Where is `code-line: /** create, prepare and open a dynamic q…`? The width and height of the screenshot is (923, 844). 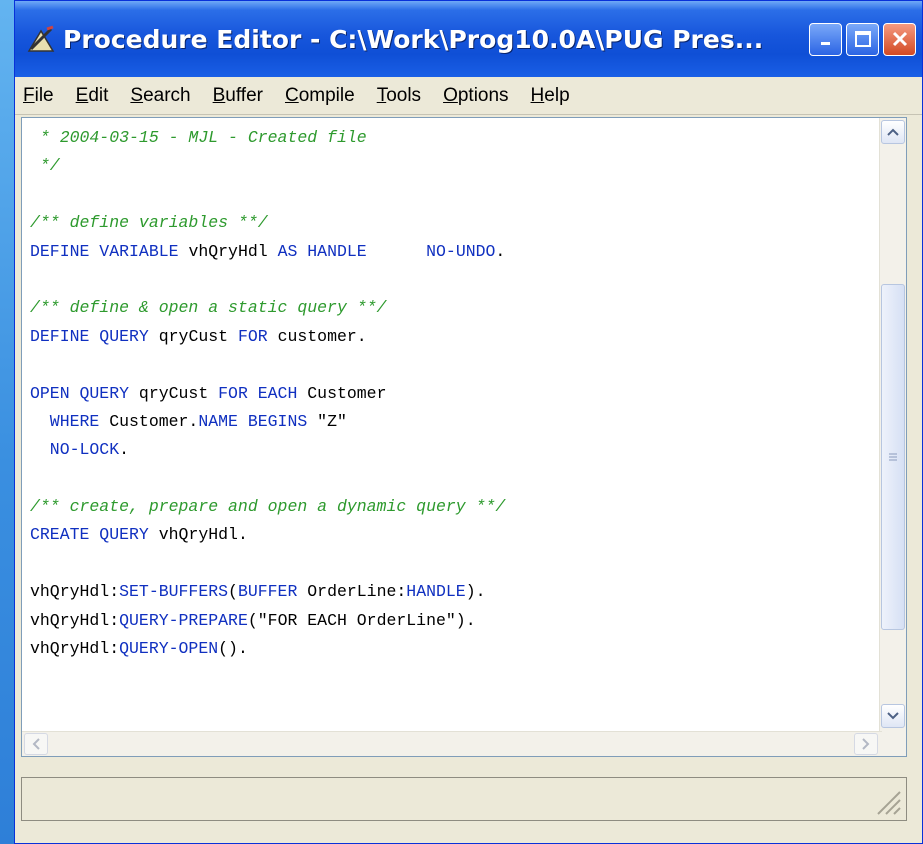 code-line: /** create, prepare and open a dynamic q… is located at coordinates (455, 507).